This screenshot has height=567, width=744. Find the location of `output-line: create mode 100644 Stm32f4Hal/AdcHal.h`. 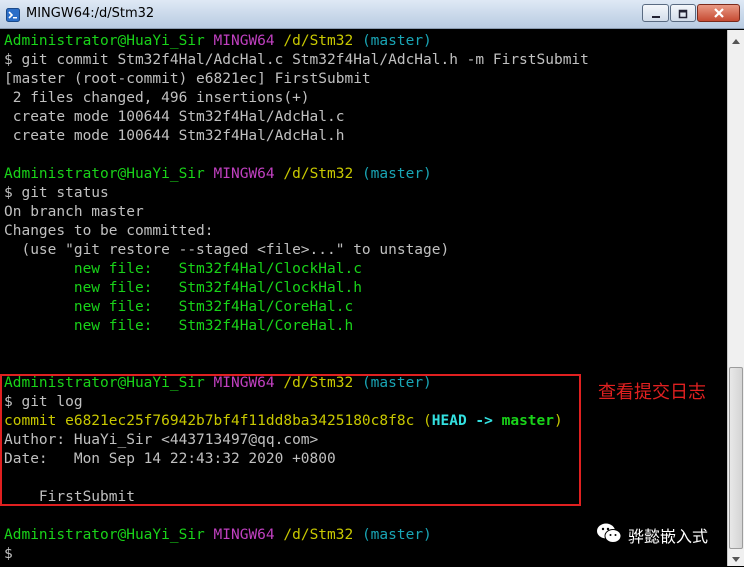

output-line: create mode 100644 Stm32f4Hal/AdcHal.h is located at coordinates (174, 136).